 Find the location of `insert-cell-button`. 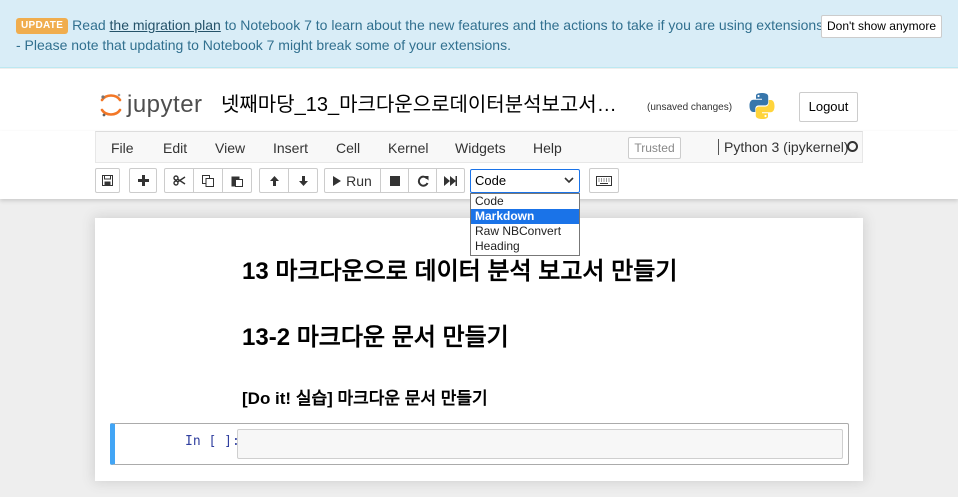

insert-cell-button is located at coordinates (143, 180).